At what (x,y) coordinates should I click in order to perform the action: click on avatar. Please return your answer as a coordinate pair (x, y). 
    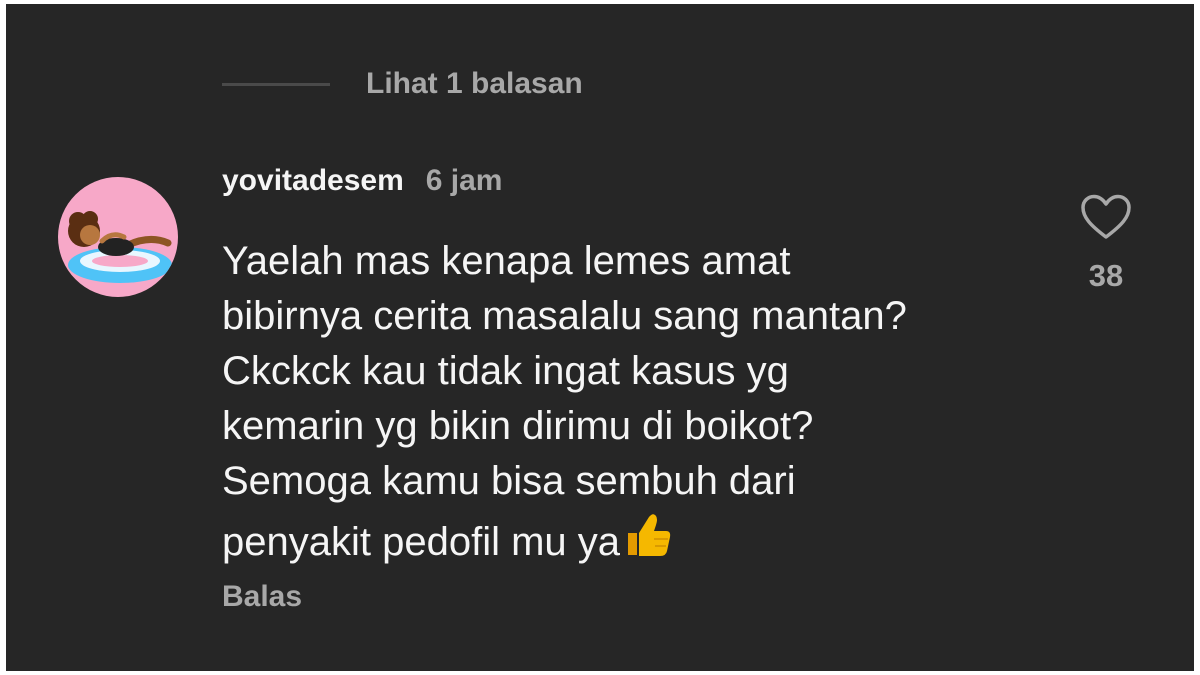
    Looking at the image, I should click on (118, 237).